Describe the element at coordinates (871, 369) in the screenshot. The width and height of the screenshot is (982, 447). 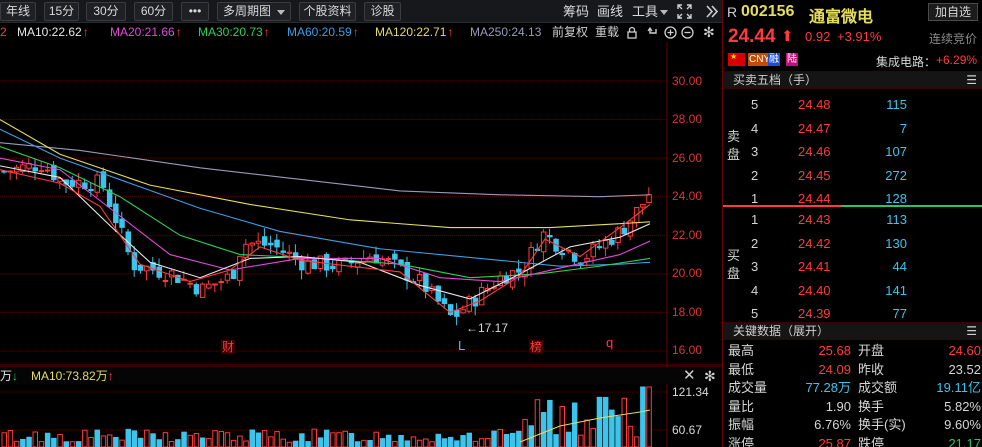
I see `key-data-label: 昨收` at that location.